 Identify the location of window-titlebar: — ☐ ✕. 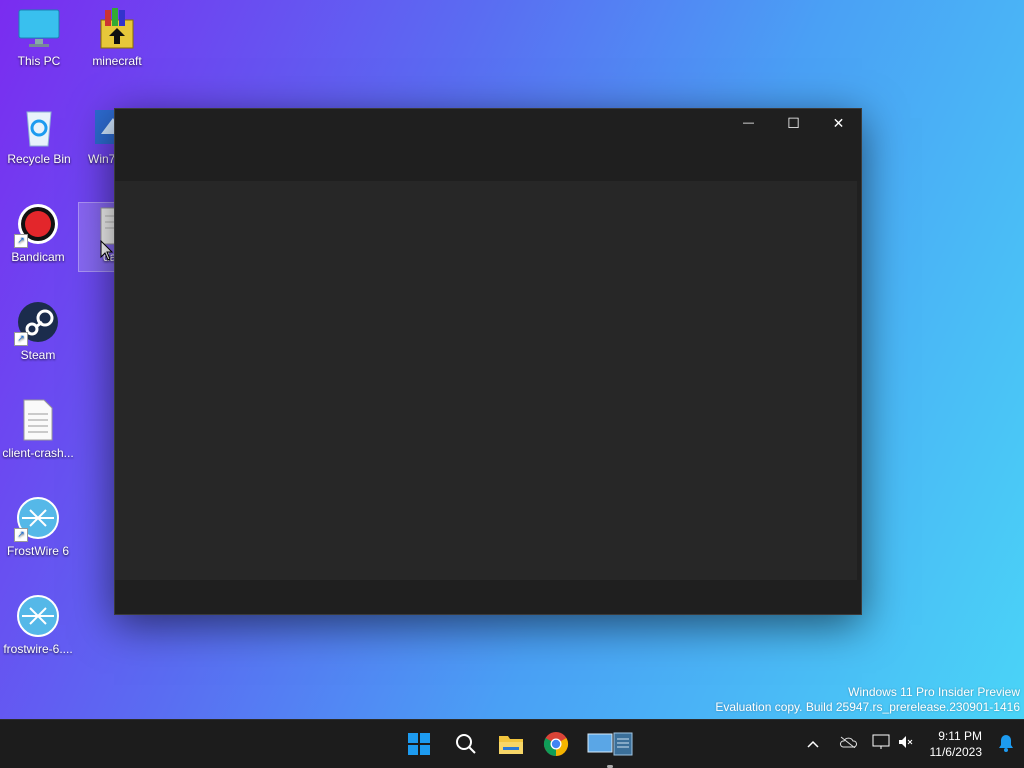
(488, 145).